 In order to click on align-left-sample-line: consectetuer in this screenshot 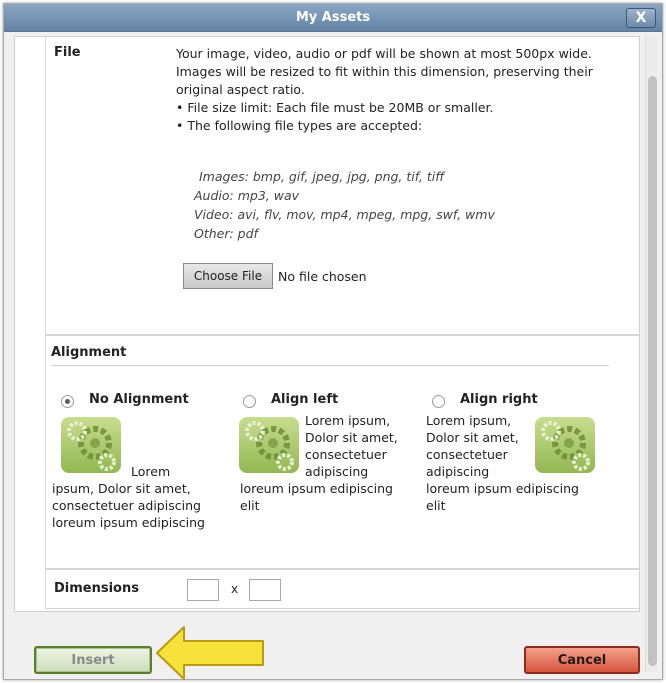, I will do `click(346, 454)`.